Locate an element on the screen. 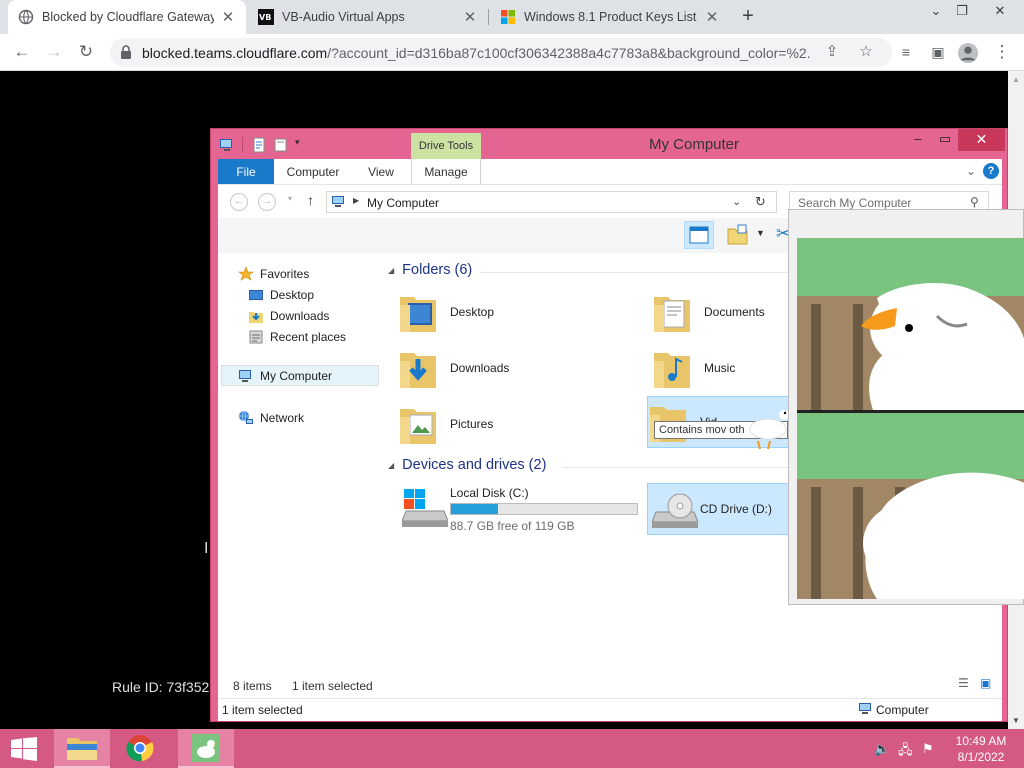 This screenshot has height=768, width=1024. drive-usage-bar is located at coordinates (544, 509).